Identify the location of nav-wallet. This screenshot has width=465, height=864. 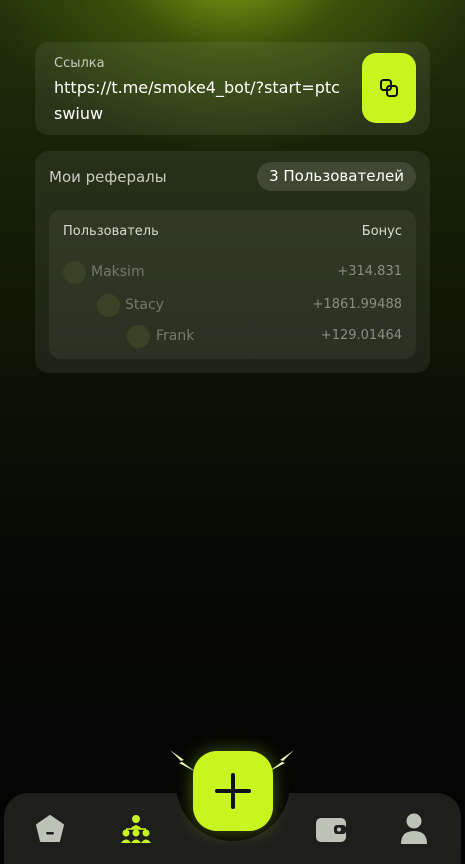
(331, 829).